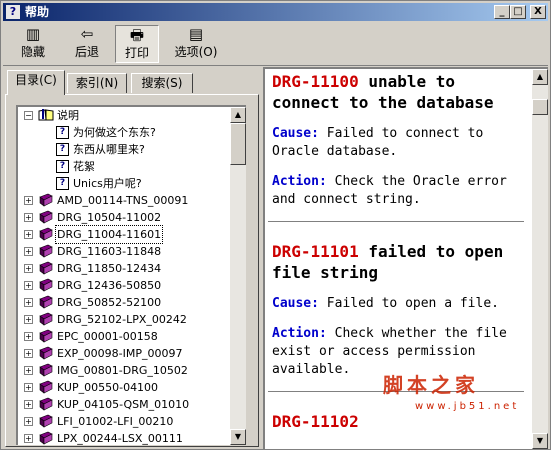 The height and width of the screenshot is (450, 551). I want to click on tree-scrollbar: ▲ ▼, so click(238, 276).